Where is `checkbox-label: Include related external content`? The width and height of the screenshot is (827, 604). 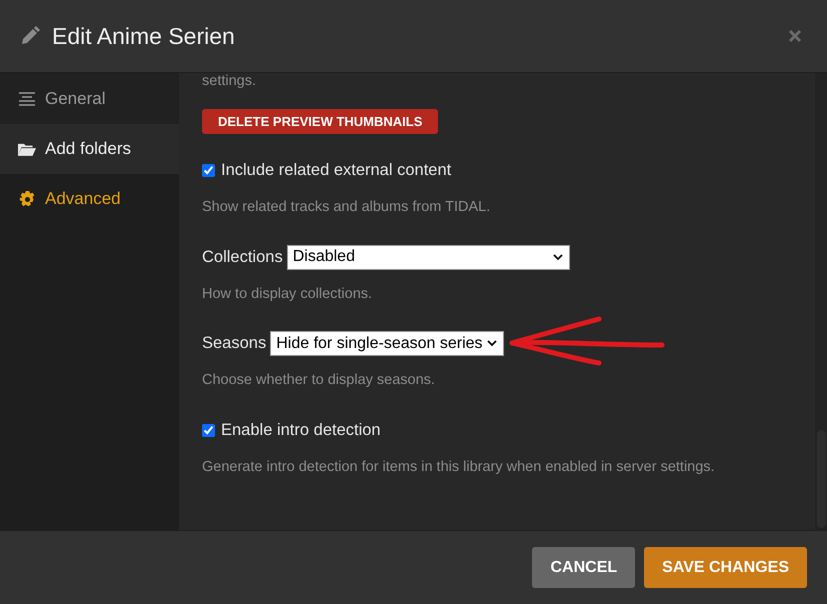
checkbox-label: Include related external content is located at coordinates (336, 170).